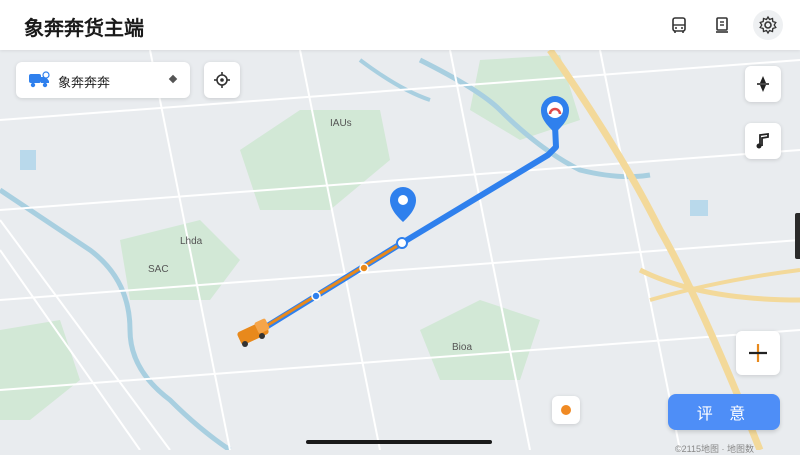  I want to click on music-icon, so click(762, 140).